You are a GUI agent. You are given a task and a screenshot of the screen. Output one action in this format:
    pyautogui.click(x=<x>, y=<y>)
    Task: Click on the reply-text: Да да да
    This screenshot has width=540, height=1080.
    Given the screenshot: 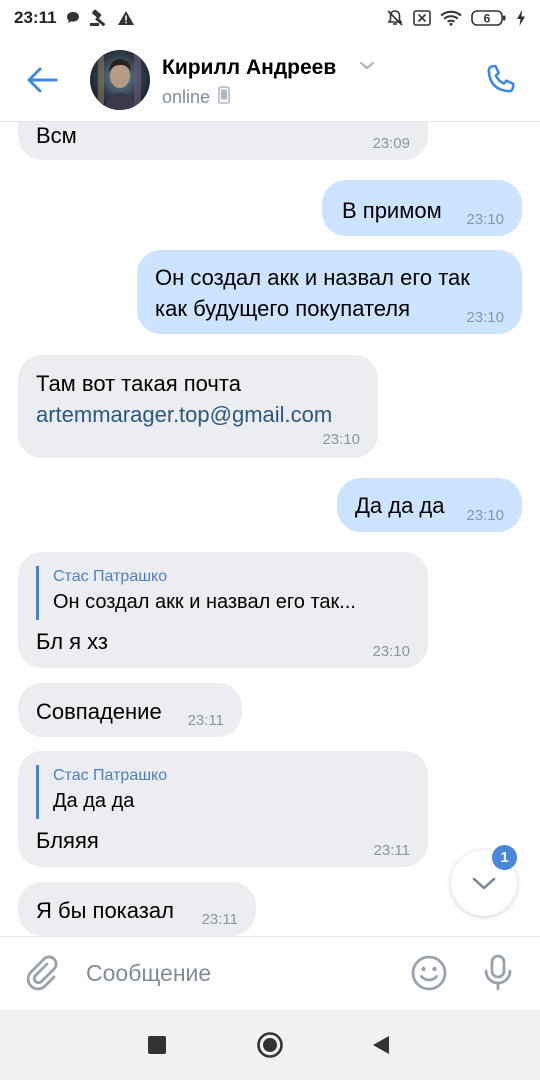 What is the action you would take?
    pyautogui.click(x=94, y=801)
    